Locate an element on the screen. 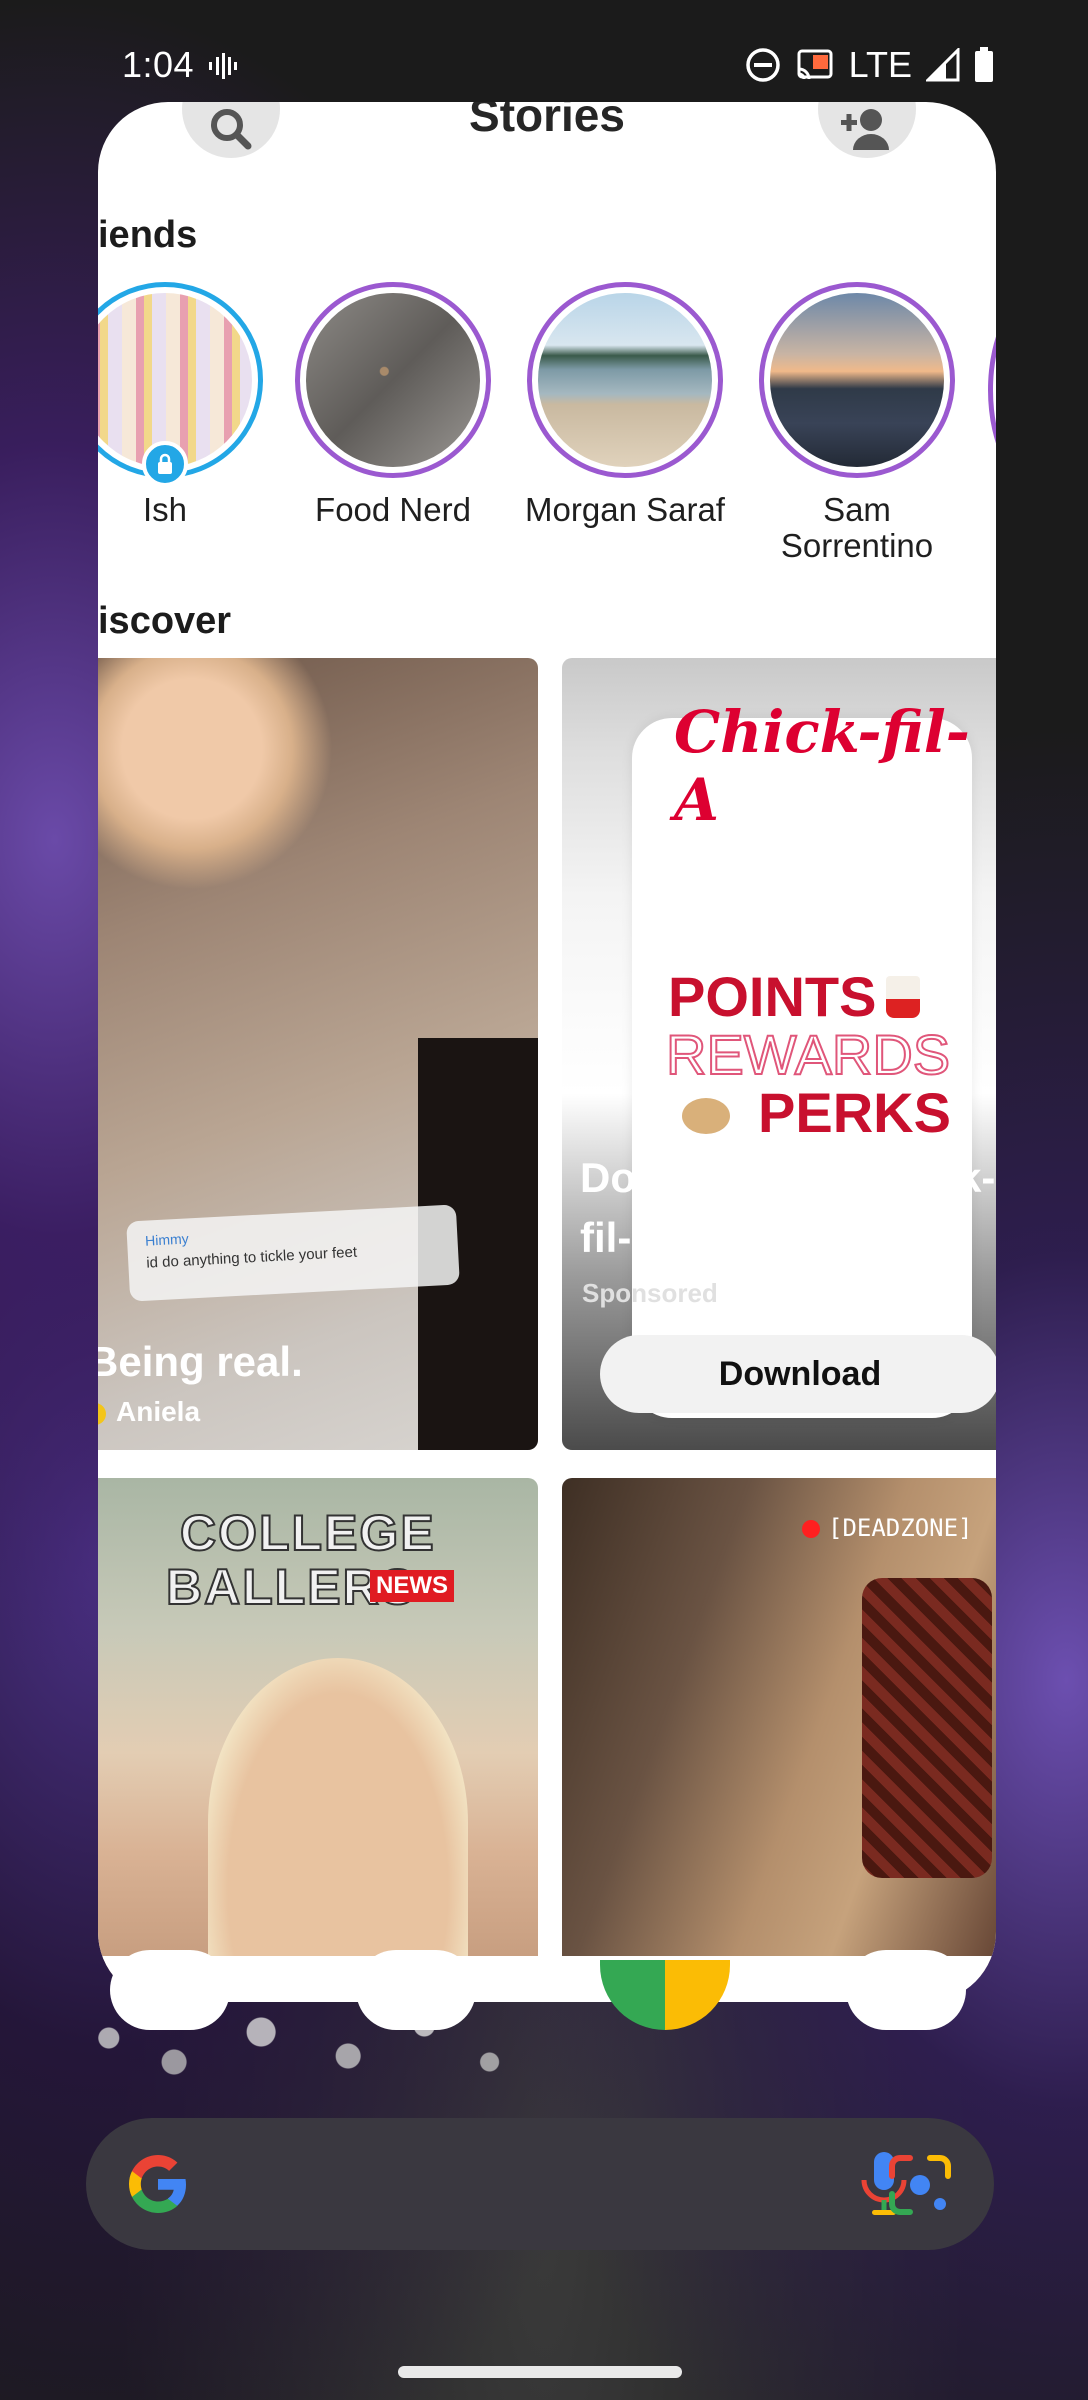 The height and width of the screenshot is (2400, 1088). vibrate-icon is located at coordinates (223, 66).